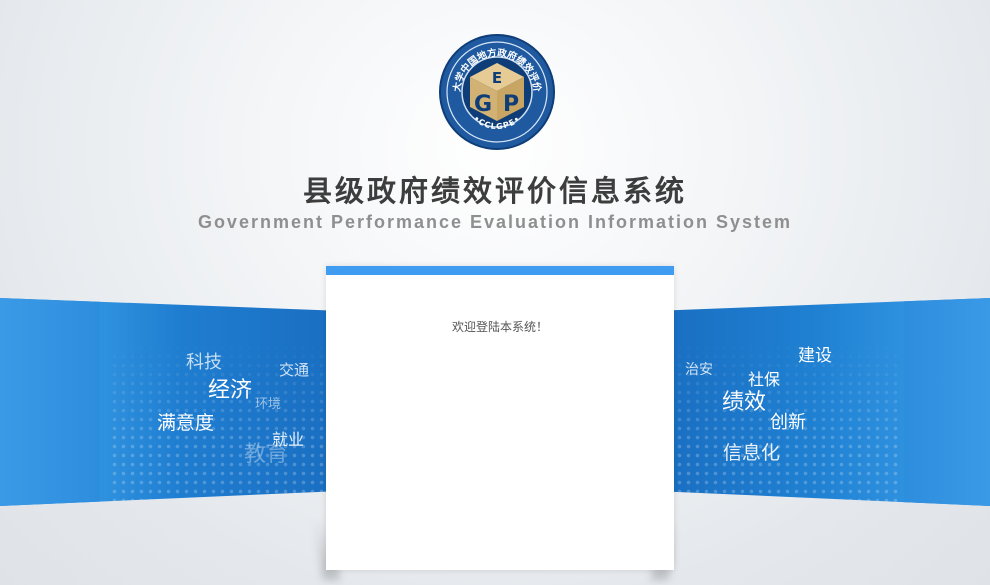  What do you see at coordinates (783, 402) in the screenshot?
I see `right-dot-pattern` at bounding box center [783, 402].